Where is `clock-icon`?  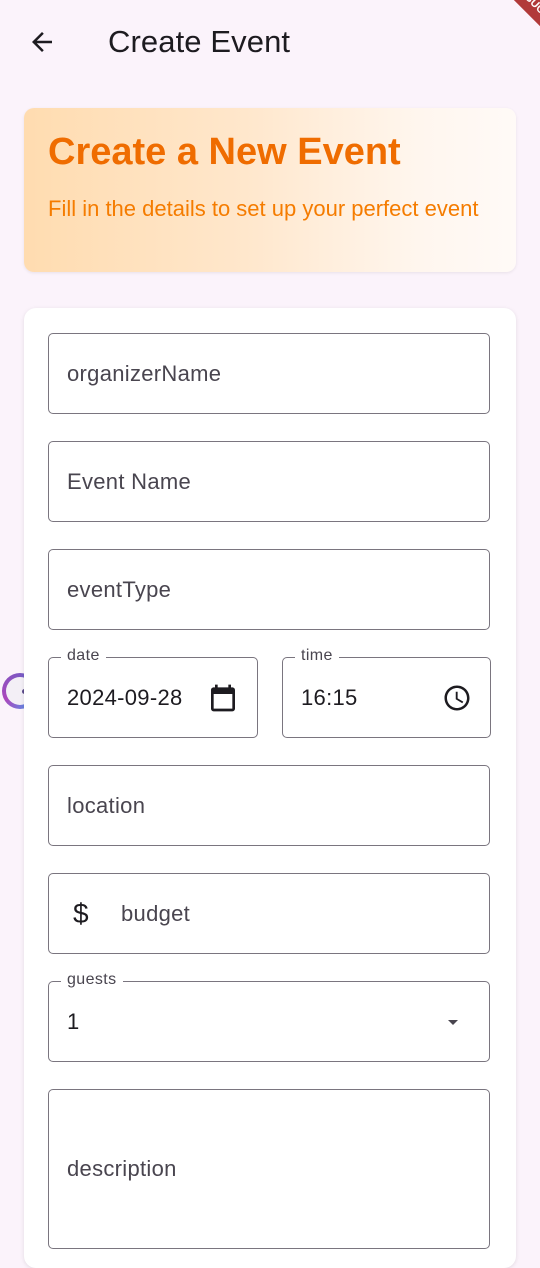 clock-icon is located at coordinates (457, 698).